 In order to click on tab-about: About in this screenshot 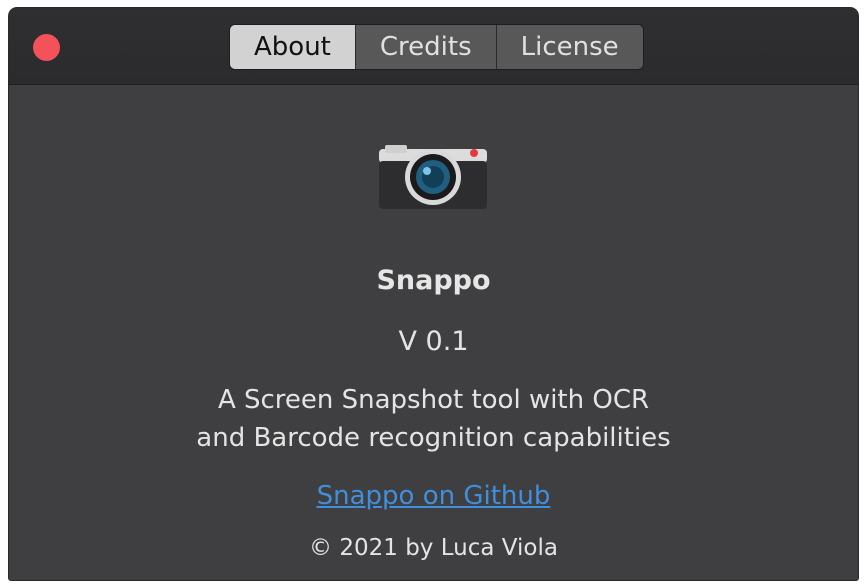, I will do `click(293, 47)`.